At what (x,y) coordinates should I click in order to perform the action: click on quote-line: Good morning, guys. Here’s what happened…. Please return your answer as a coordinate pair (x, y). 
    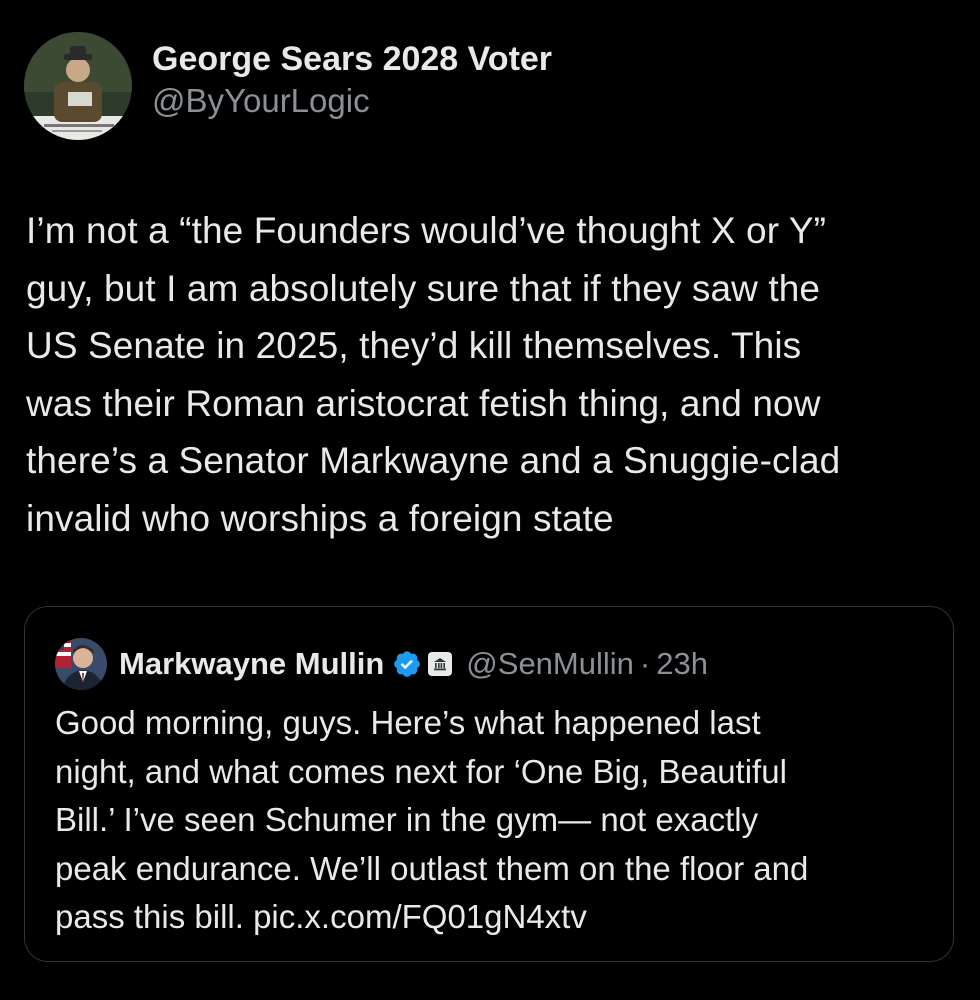
    Looking at the image, I should click on (408, 722).